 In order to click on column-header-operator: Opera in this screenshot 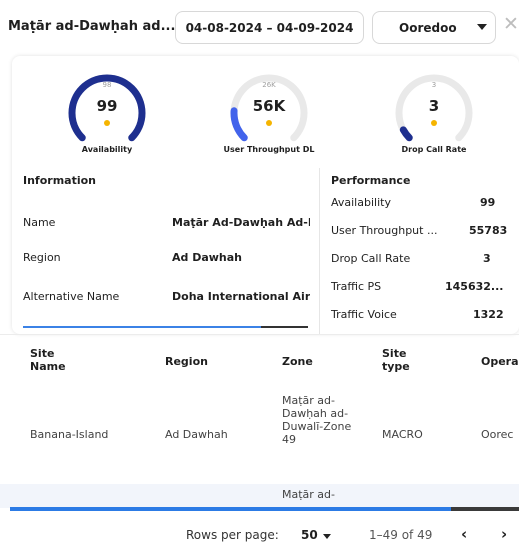, I will do `click(500, 361)`.